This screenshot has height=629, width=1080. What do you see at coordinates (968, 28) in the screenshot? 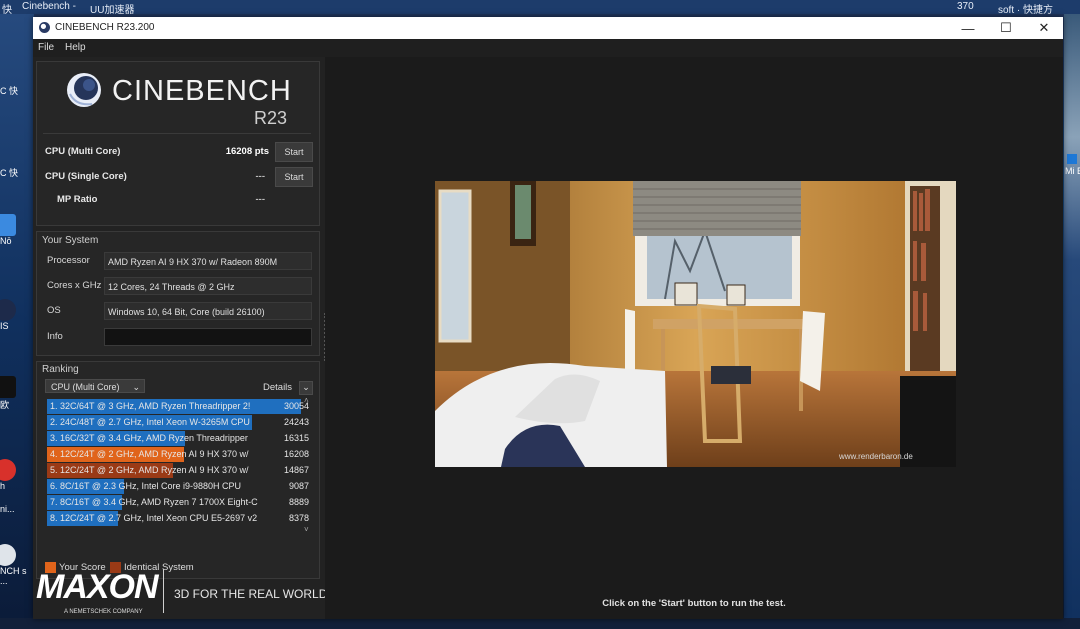
I see `minimize-button: —` at bounding box center [968, 28].